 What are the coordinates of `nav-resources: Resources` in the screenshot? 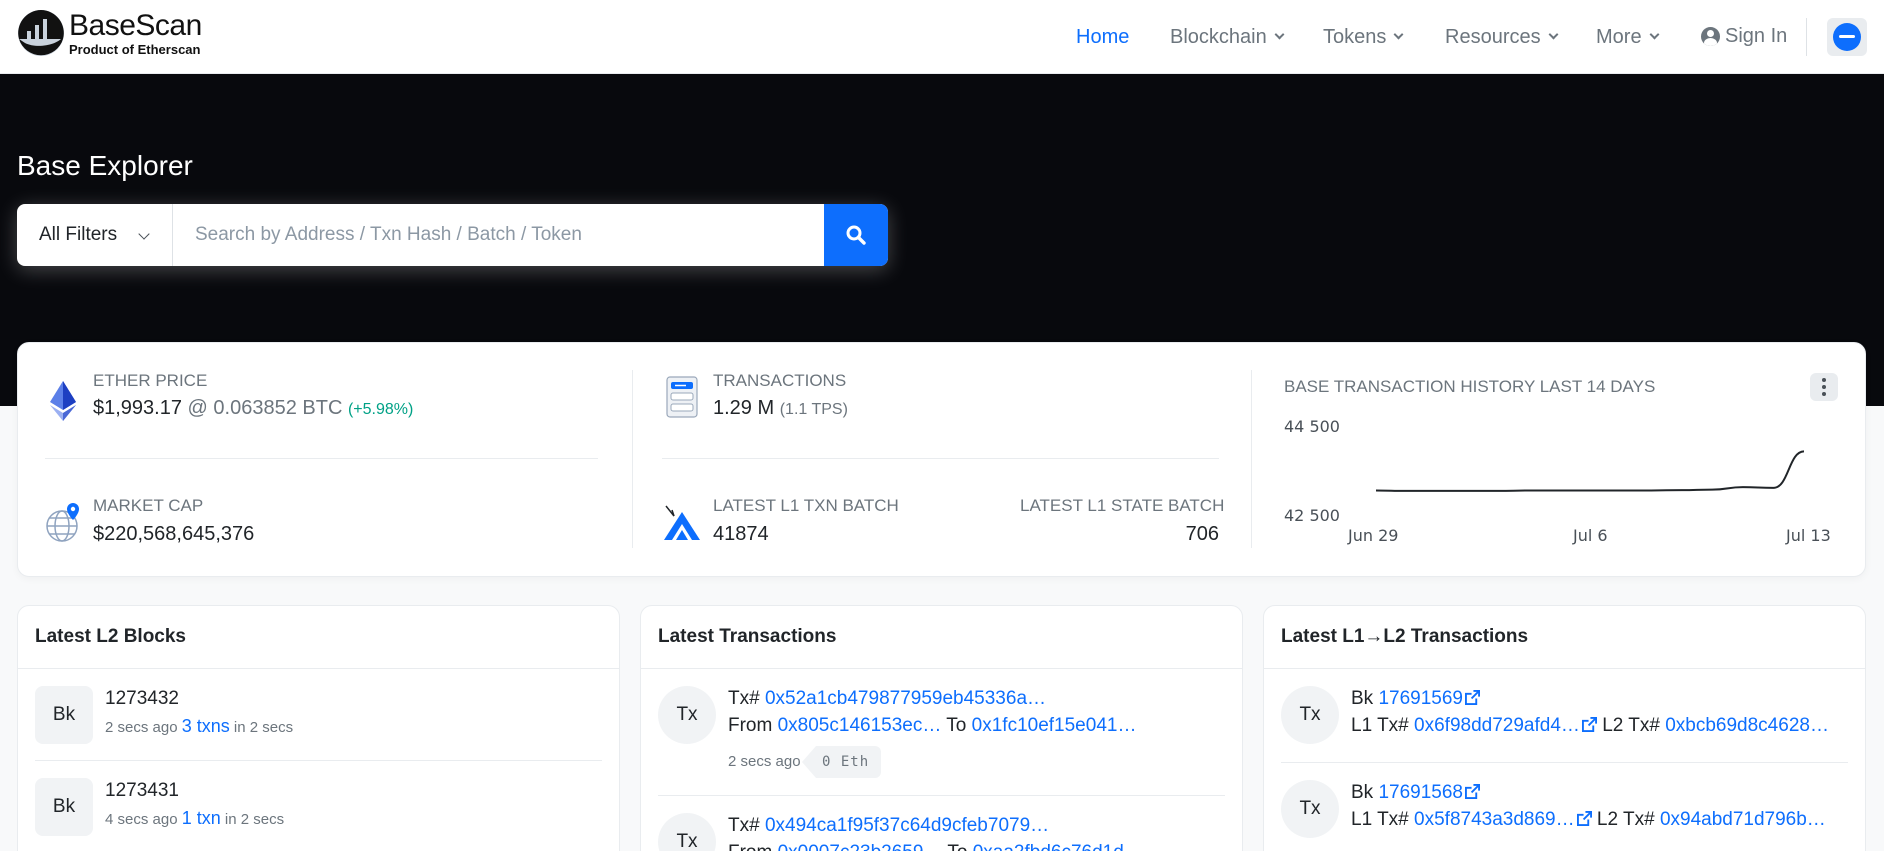 It's located at (1502, 37).